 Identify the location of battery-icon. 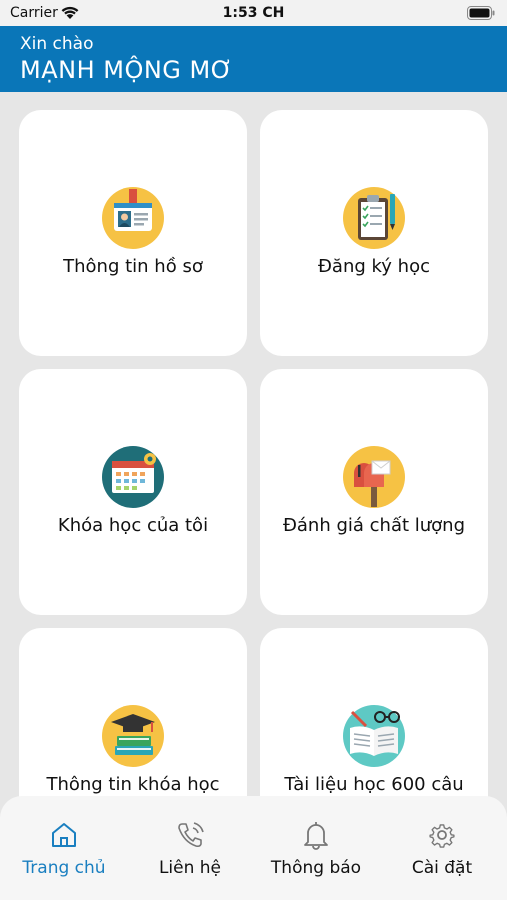
(481, 13).